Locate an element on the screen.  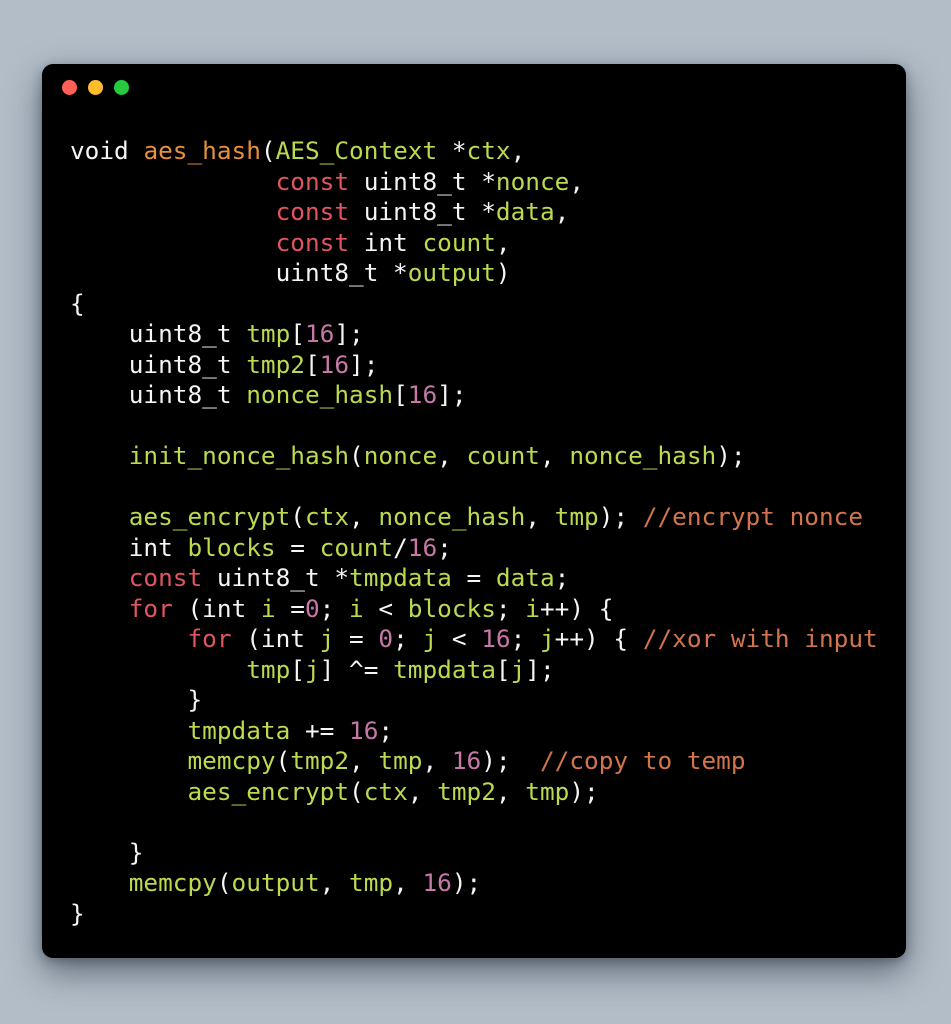
code-line: const uint8_t *tmpdata = data; is located at coordinates (320, 577).